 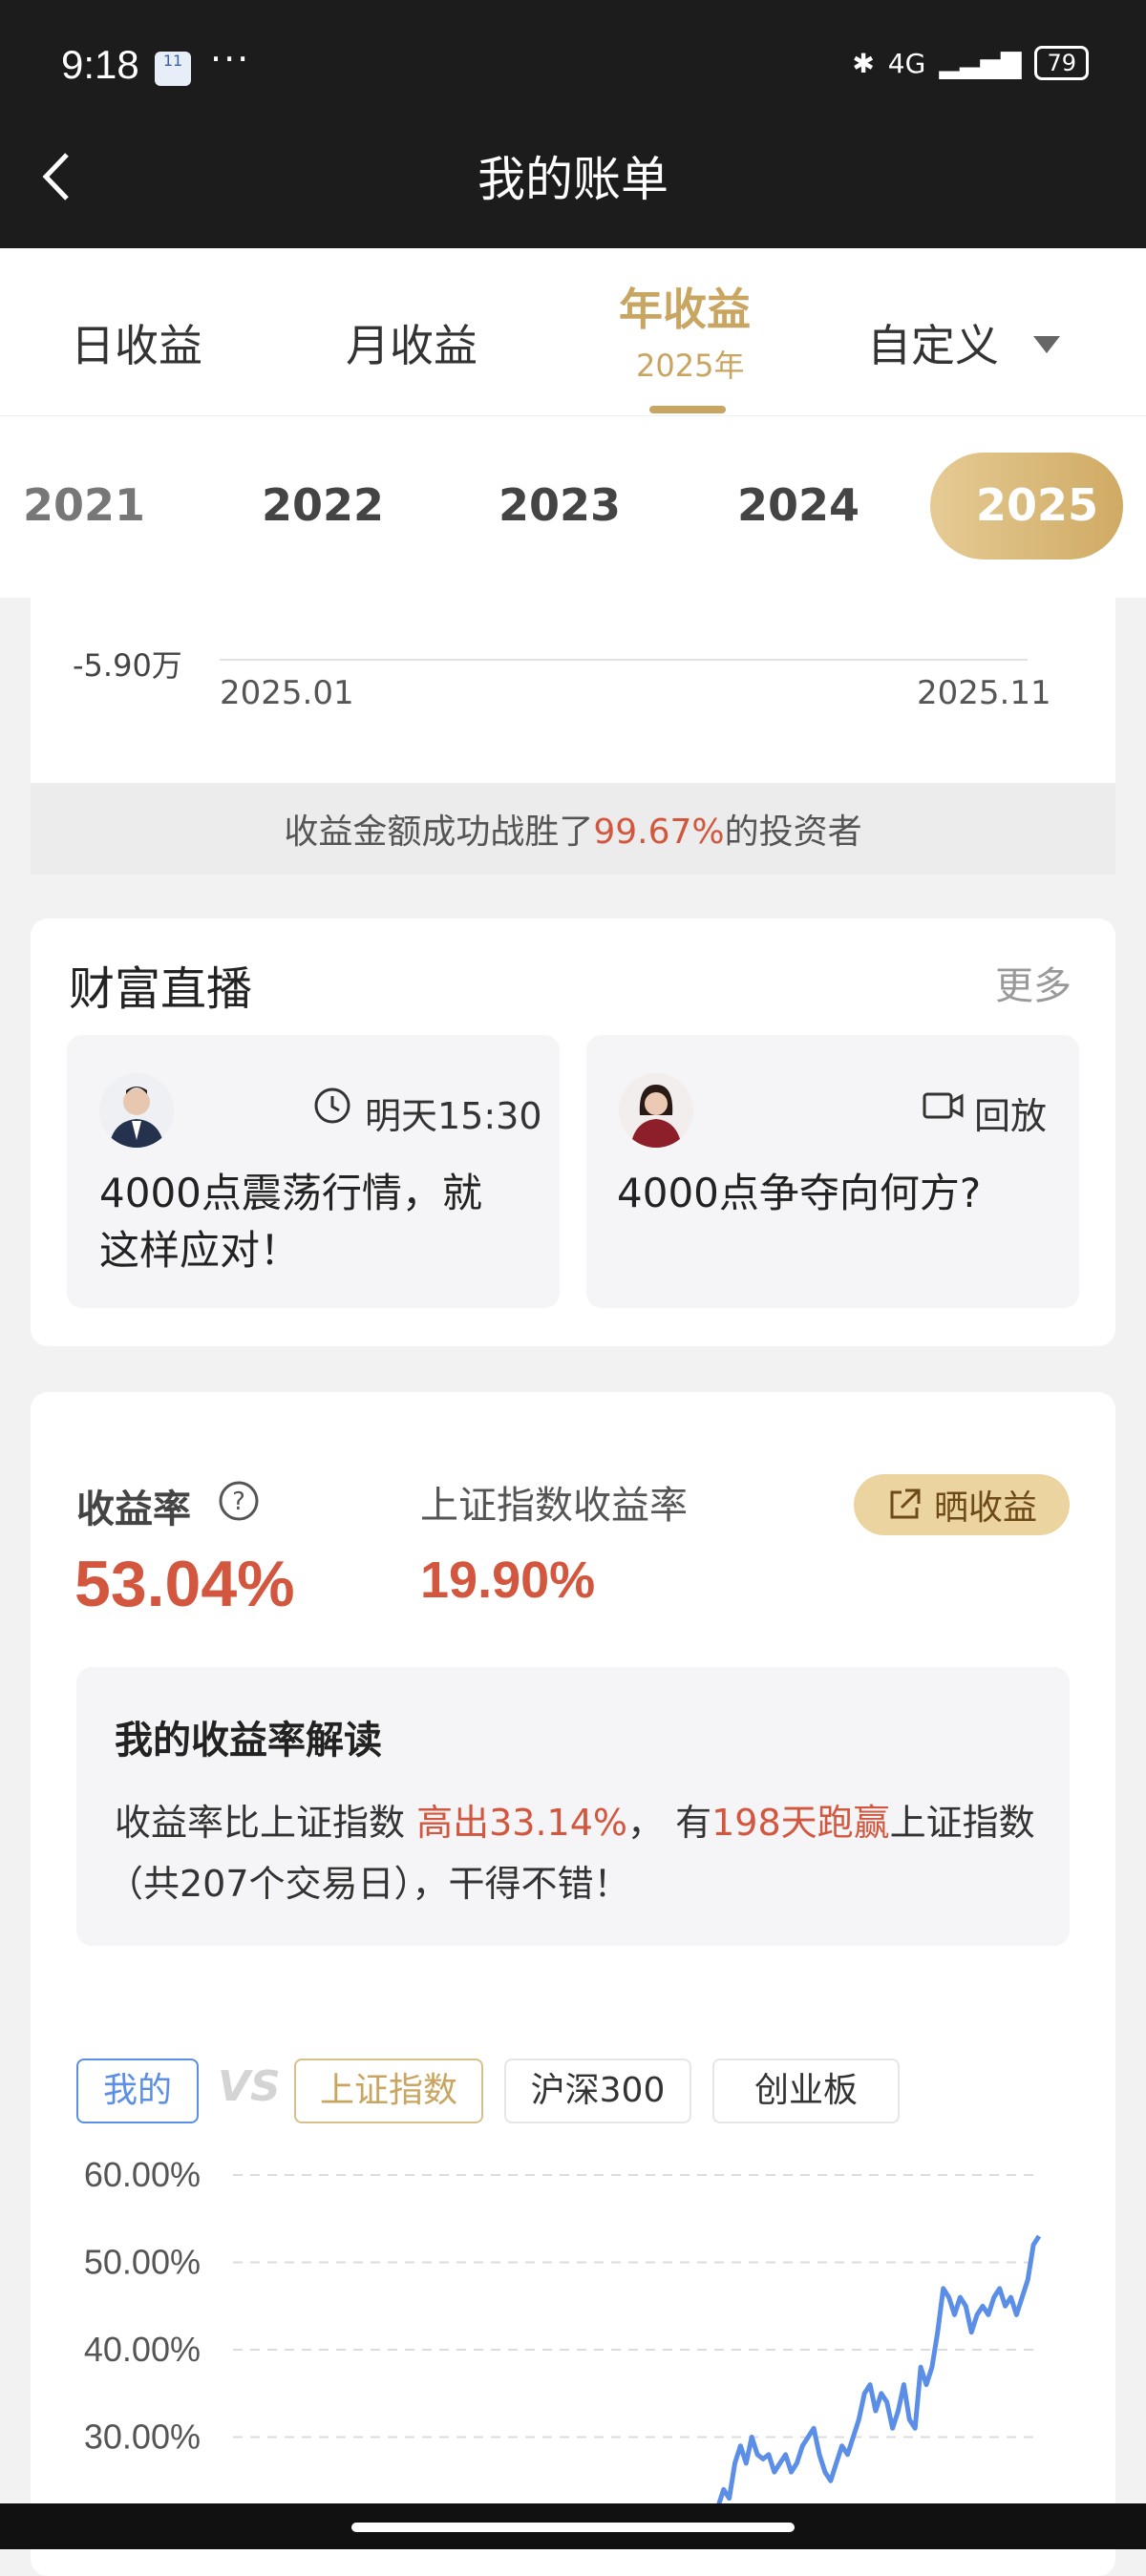 What do you see at coordinates (136, 342) in the screenshot?
I see `tab-daily: 日收益` at bounding box center [136, 342].